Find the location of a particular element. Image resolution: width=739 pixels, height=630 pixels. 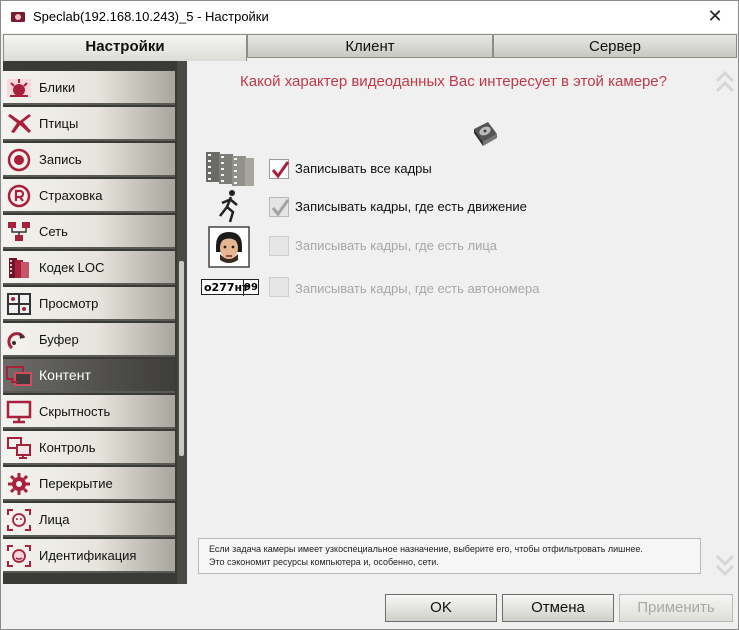

face-photo-icon is located at coordinates (229, 247).